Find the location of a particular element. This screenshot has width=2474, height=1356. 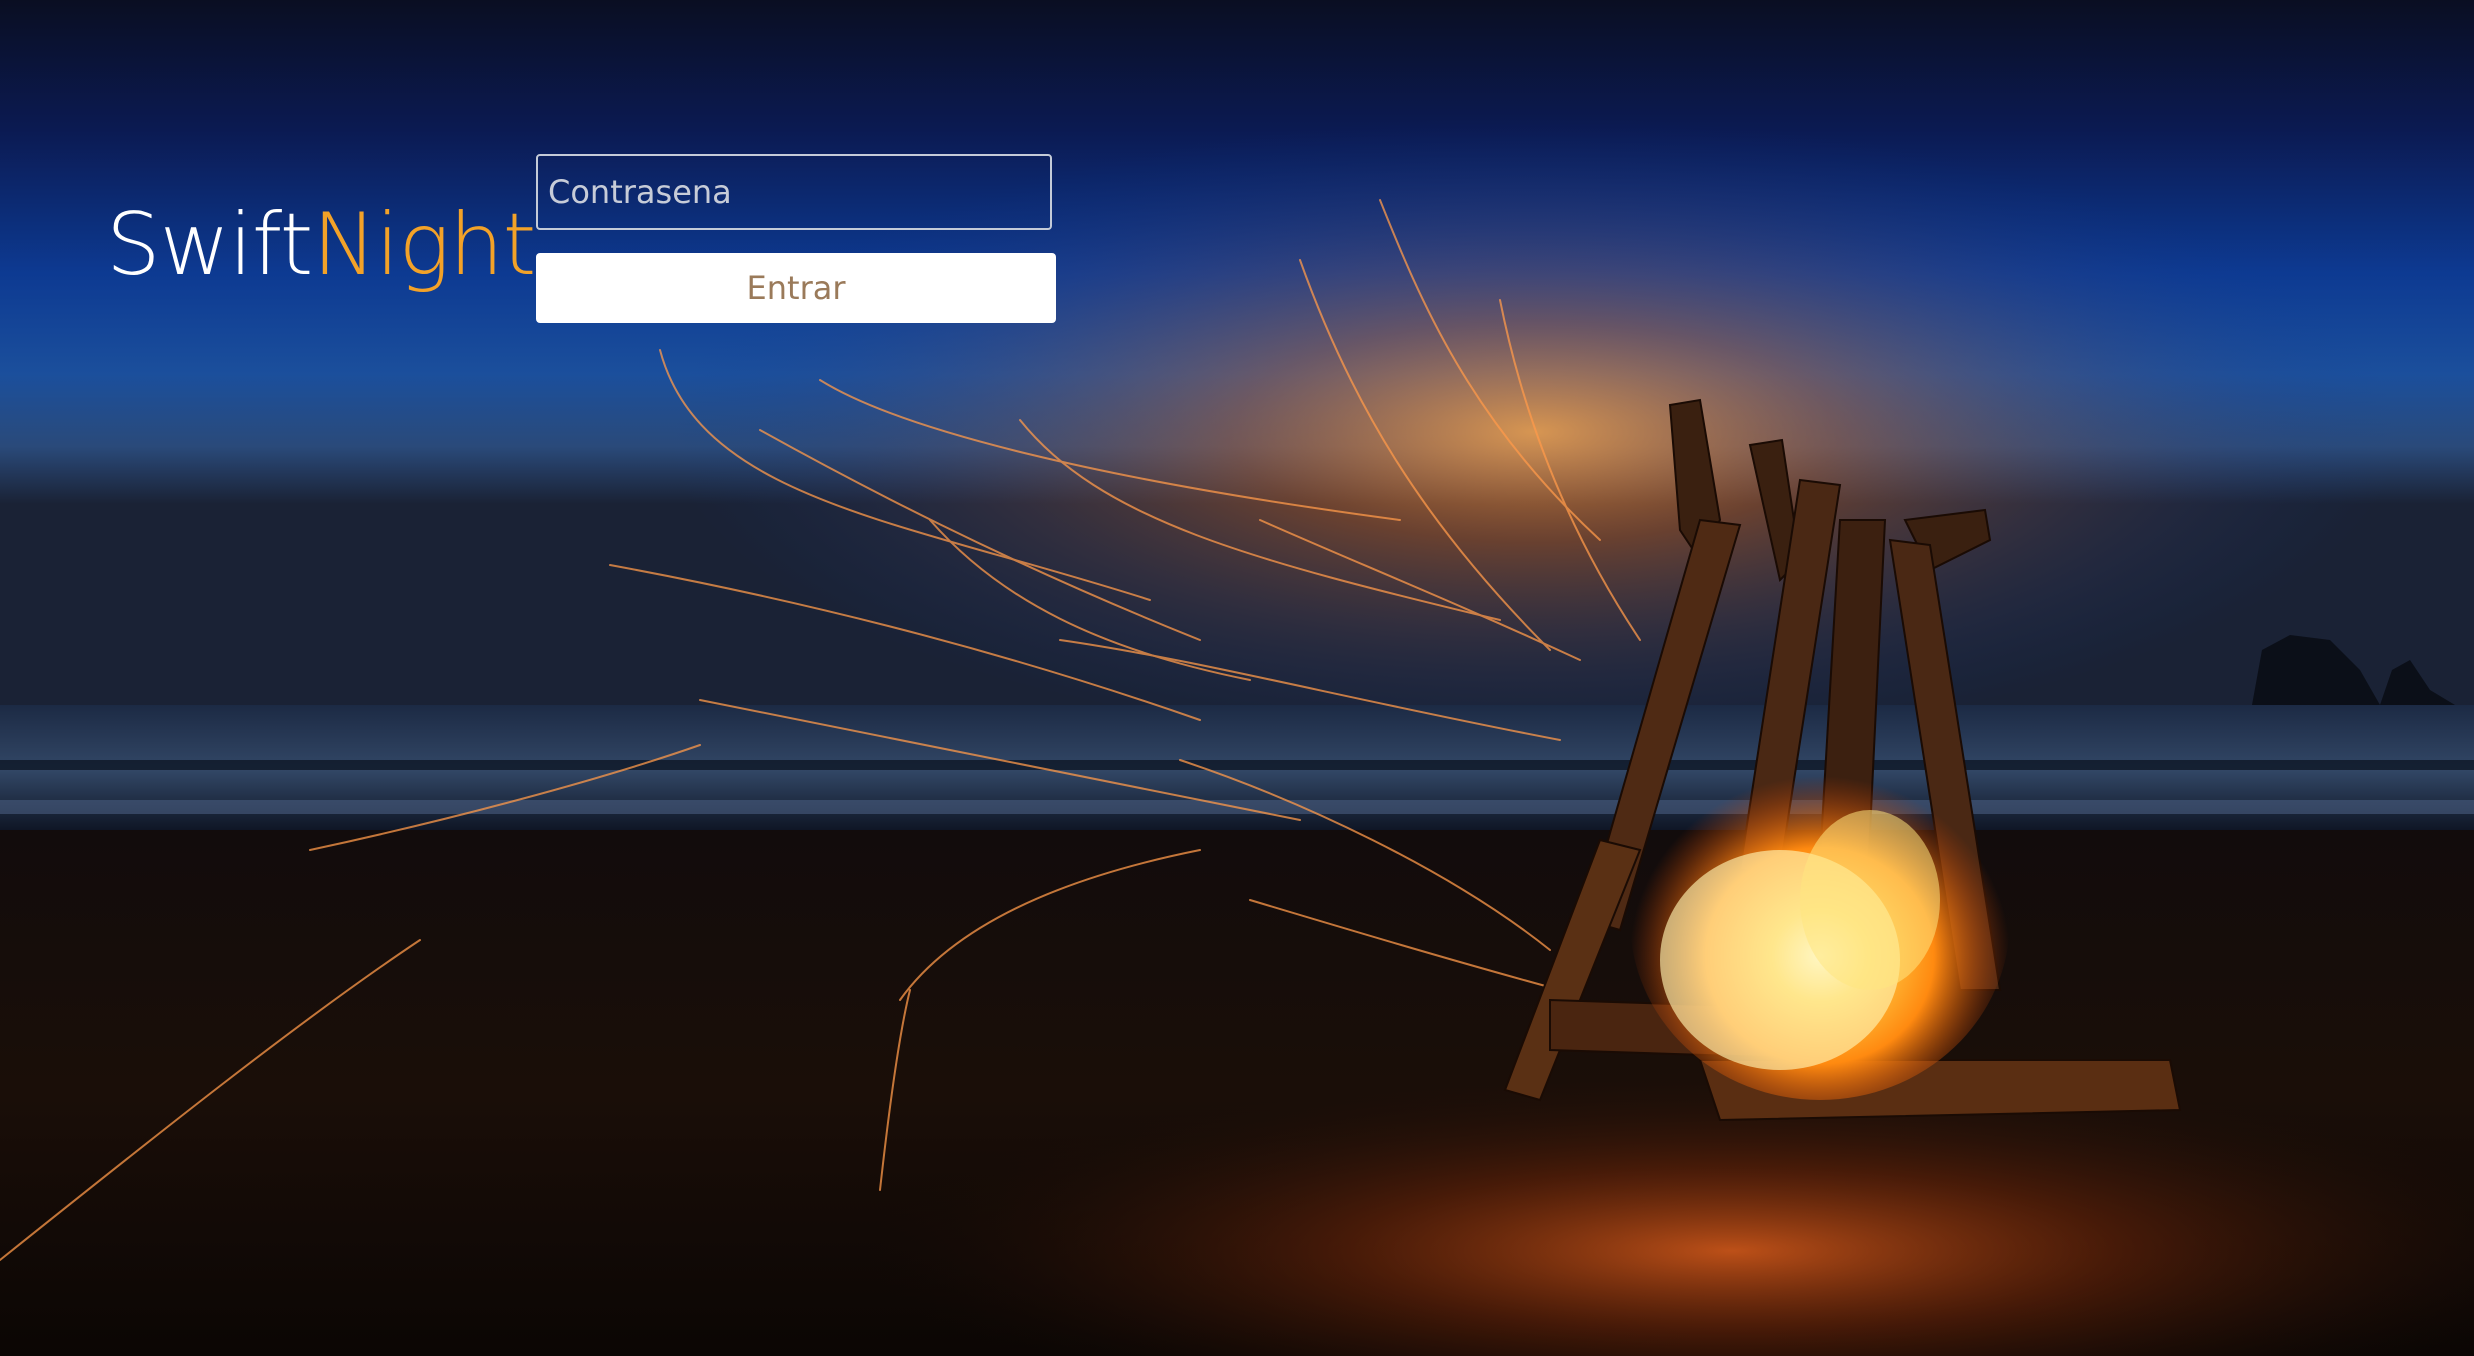

logo-word-night: Night is located at coordinates (424, 245).